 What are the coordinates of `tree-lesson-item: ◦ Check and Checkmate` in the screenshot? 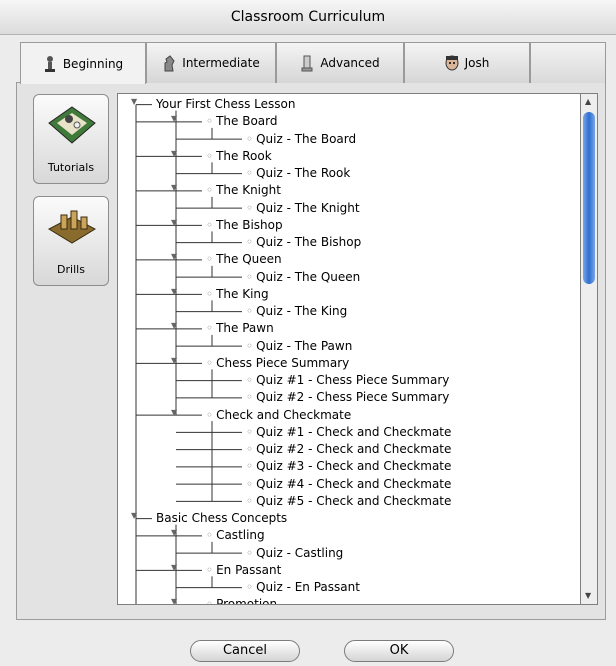 It's located at (278, 415).